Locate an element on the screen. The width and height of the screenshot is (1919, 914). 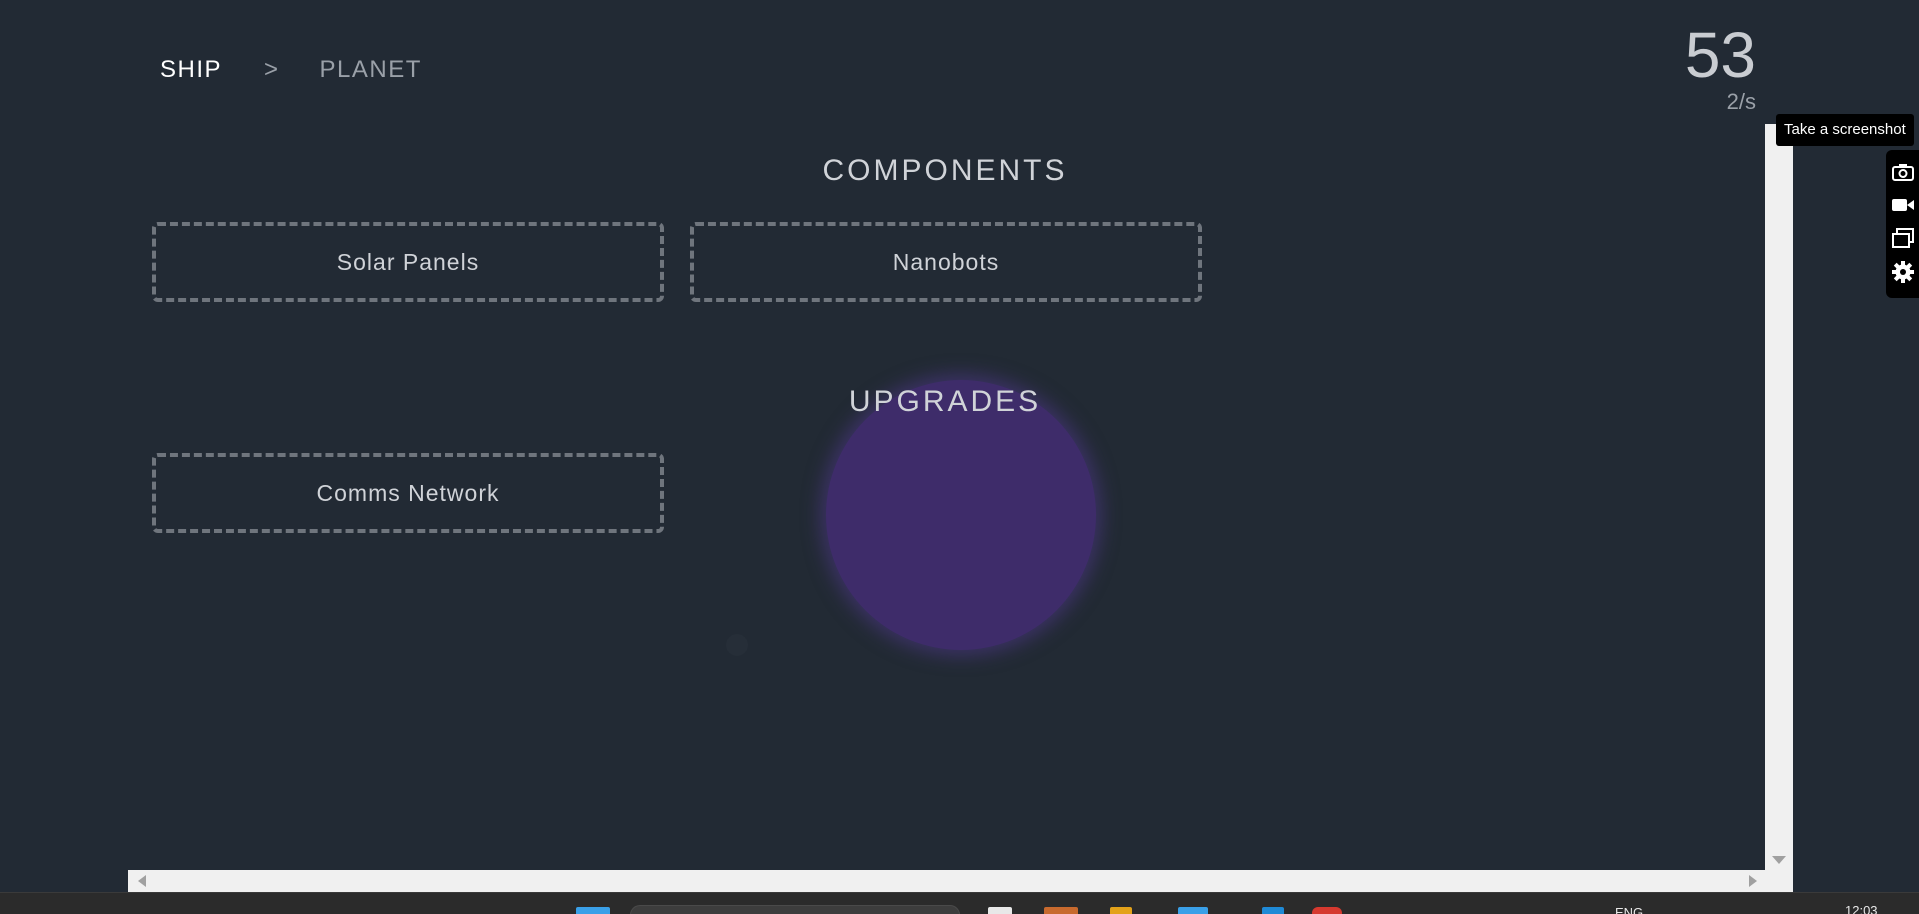
gear-icon is located at coordinates (1903, 272).